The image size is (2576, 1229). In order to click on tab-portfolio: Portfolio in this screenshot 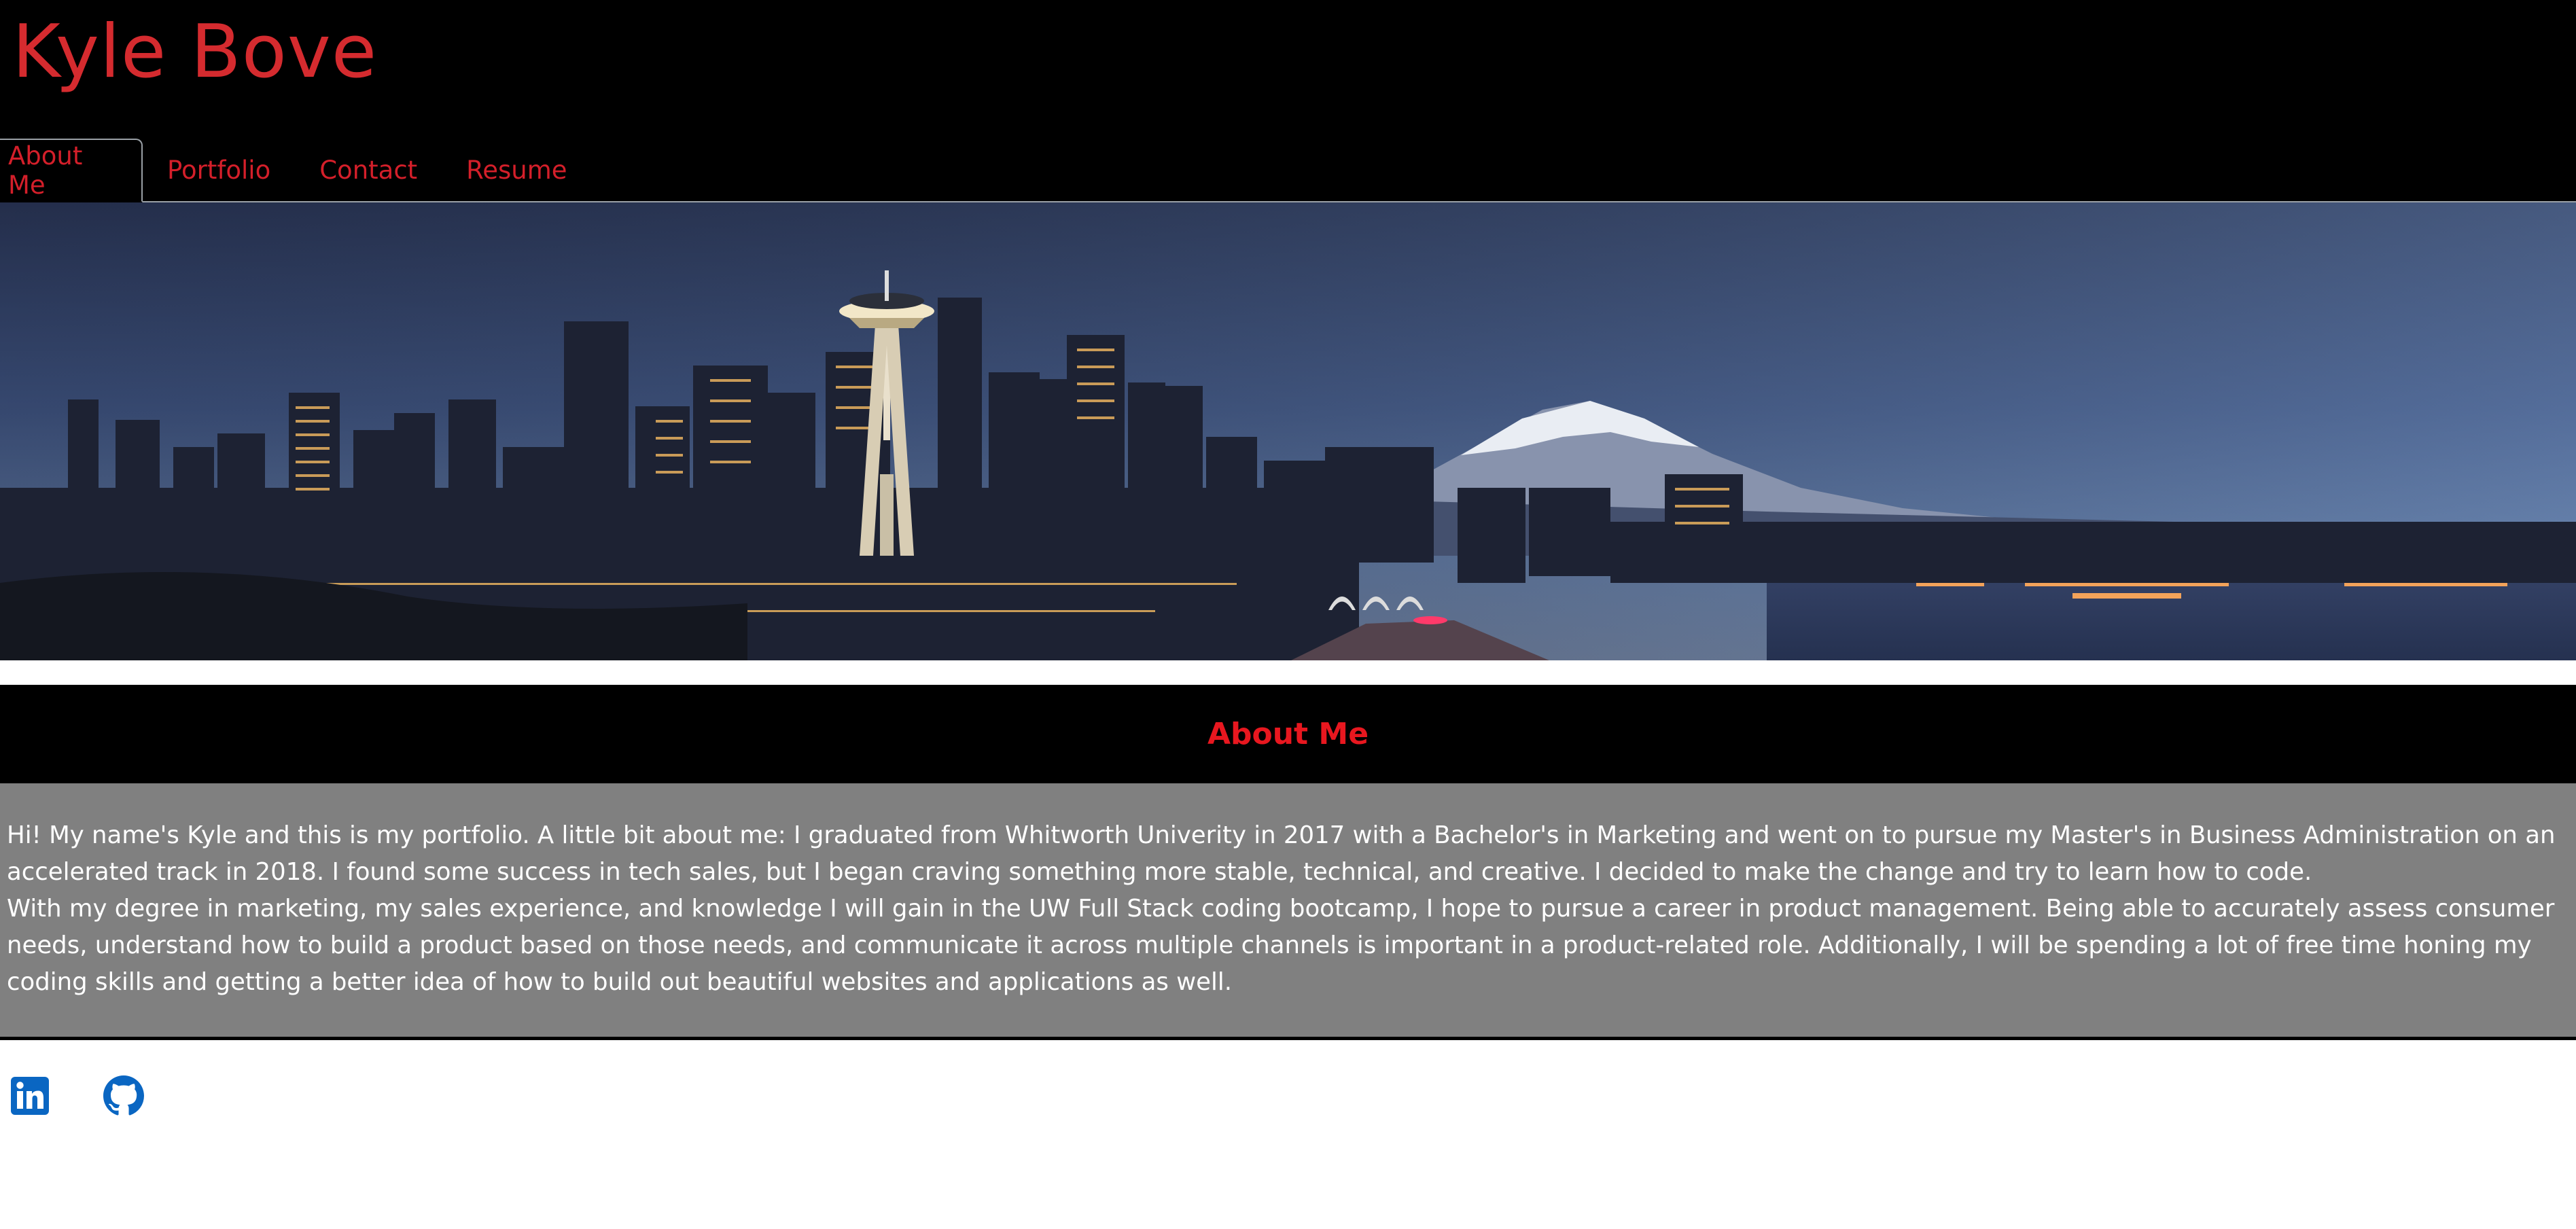, I will do `click(219, 170)`.